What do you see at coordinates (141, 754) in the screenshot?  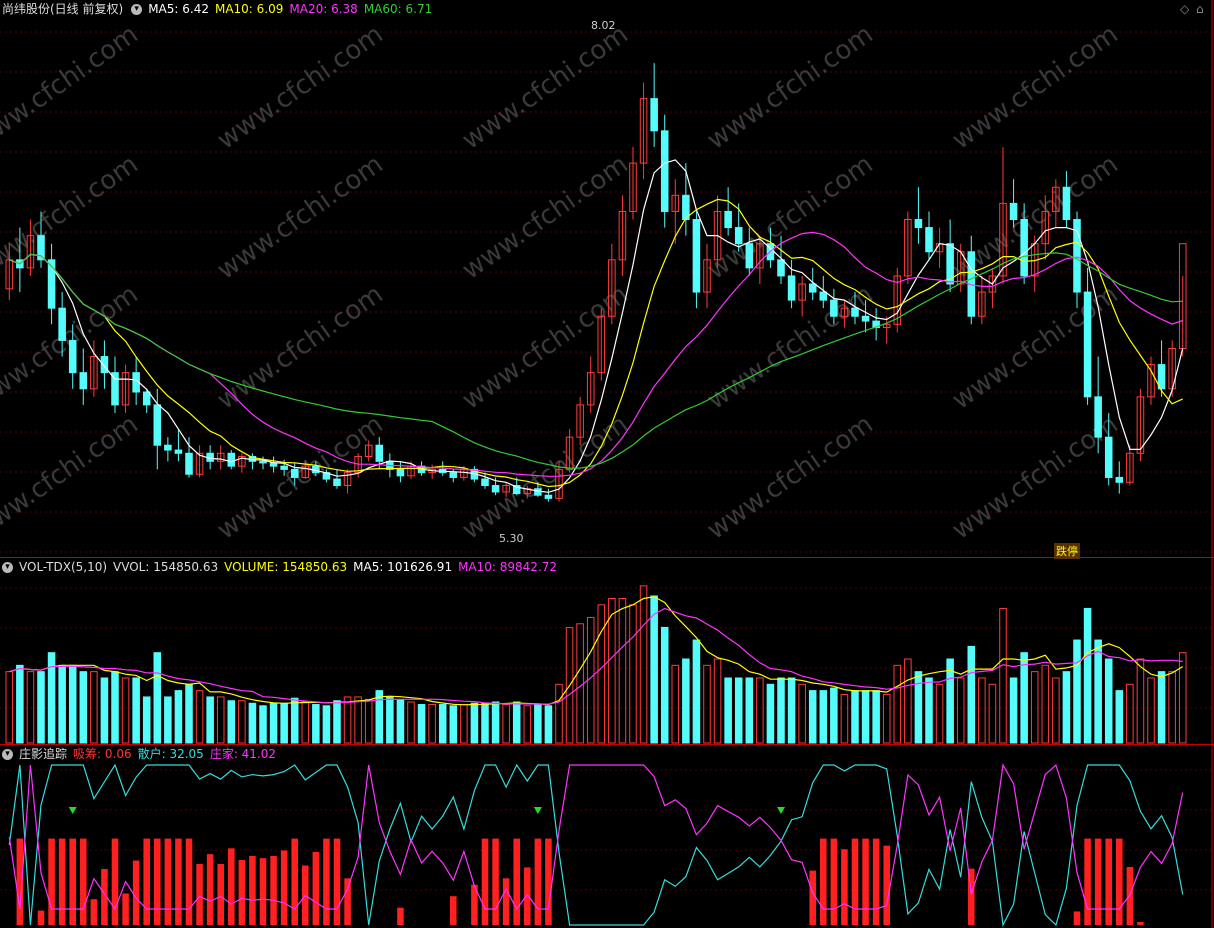 I see `zy-header: ▾ 庄影追踪 吸筹: 0.06 散户: 32.05 庄家: 41.02` at bounding box center [141, 754].